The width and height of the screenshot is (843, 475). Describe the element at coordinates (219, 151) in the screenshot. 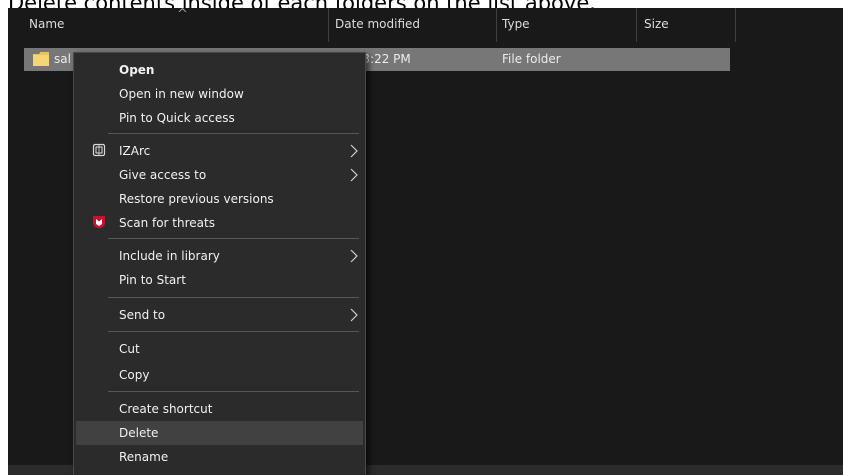

I see `menu-item-izarc: IZArc` at that location.